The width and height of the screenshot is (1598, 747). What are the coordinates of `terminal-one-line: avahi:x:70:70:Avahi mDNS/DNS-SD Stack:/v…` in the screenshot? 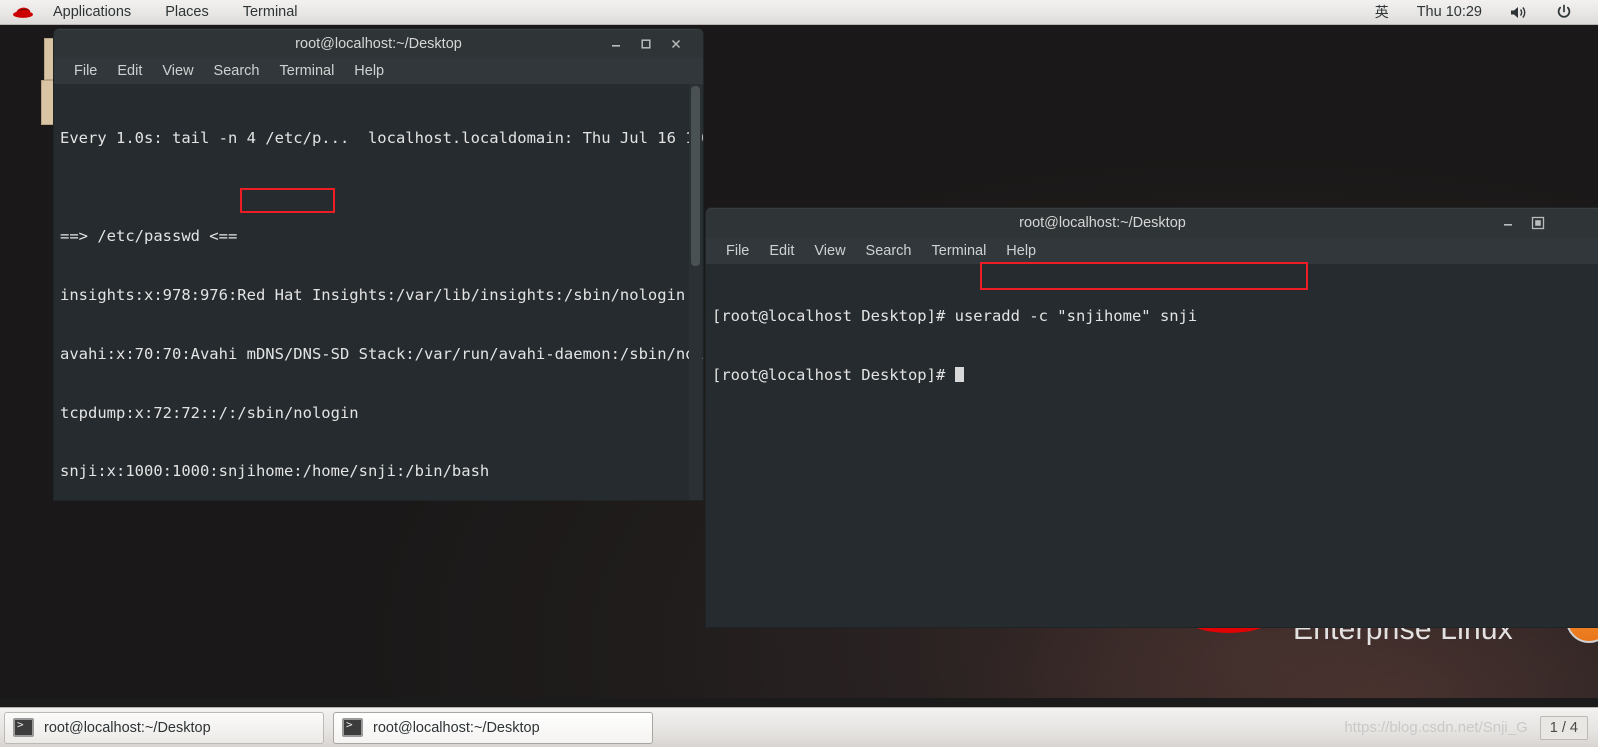 It's located at (382, 353).